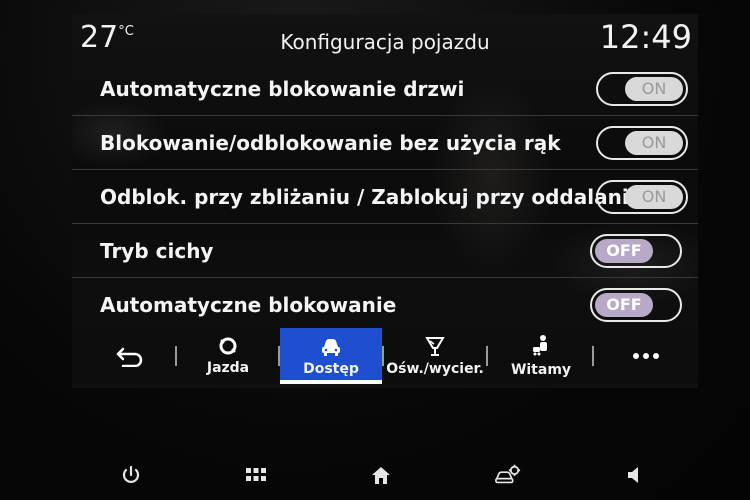 Image resolution: width=750 pixels, height=500 pixels. I want to click on speaker-icon, so click(633, 475).